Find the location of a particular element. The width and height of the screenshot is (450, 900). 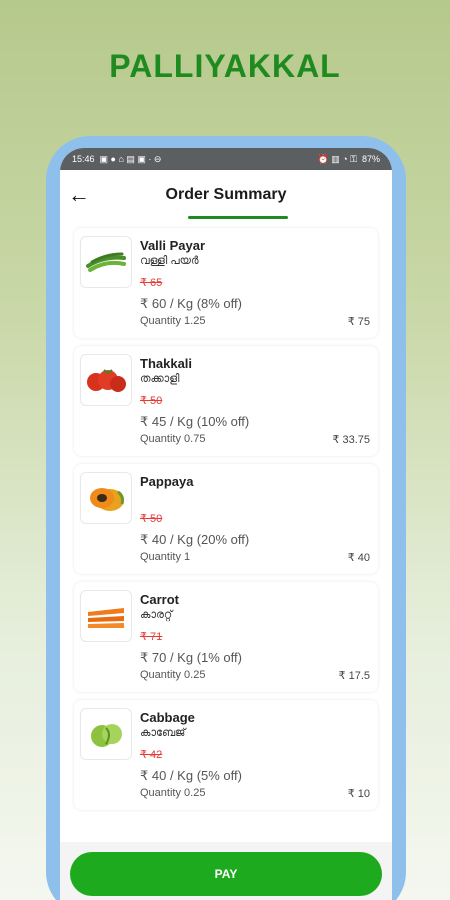

brand-title: PALLIYAKKAL is located at coordinates (225, 66).